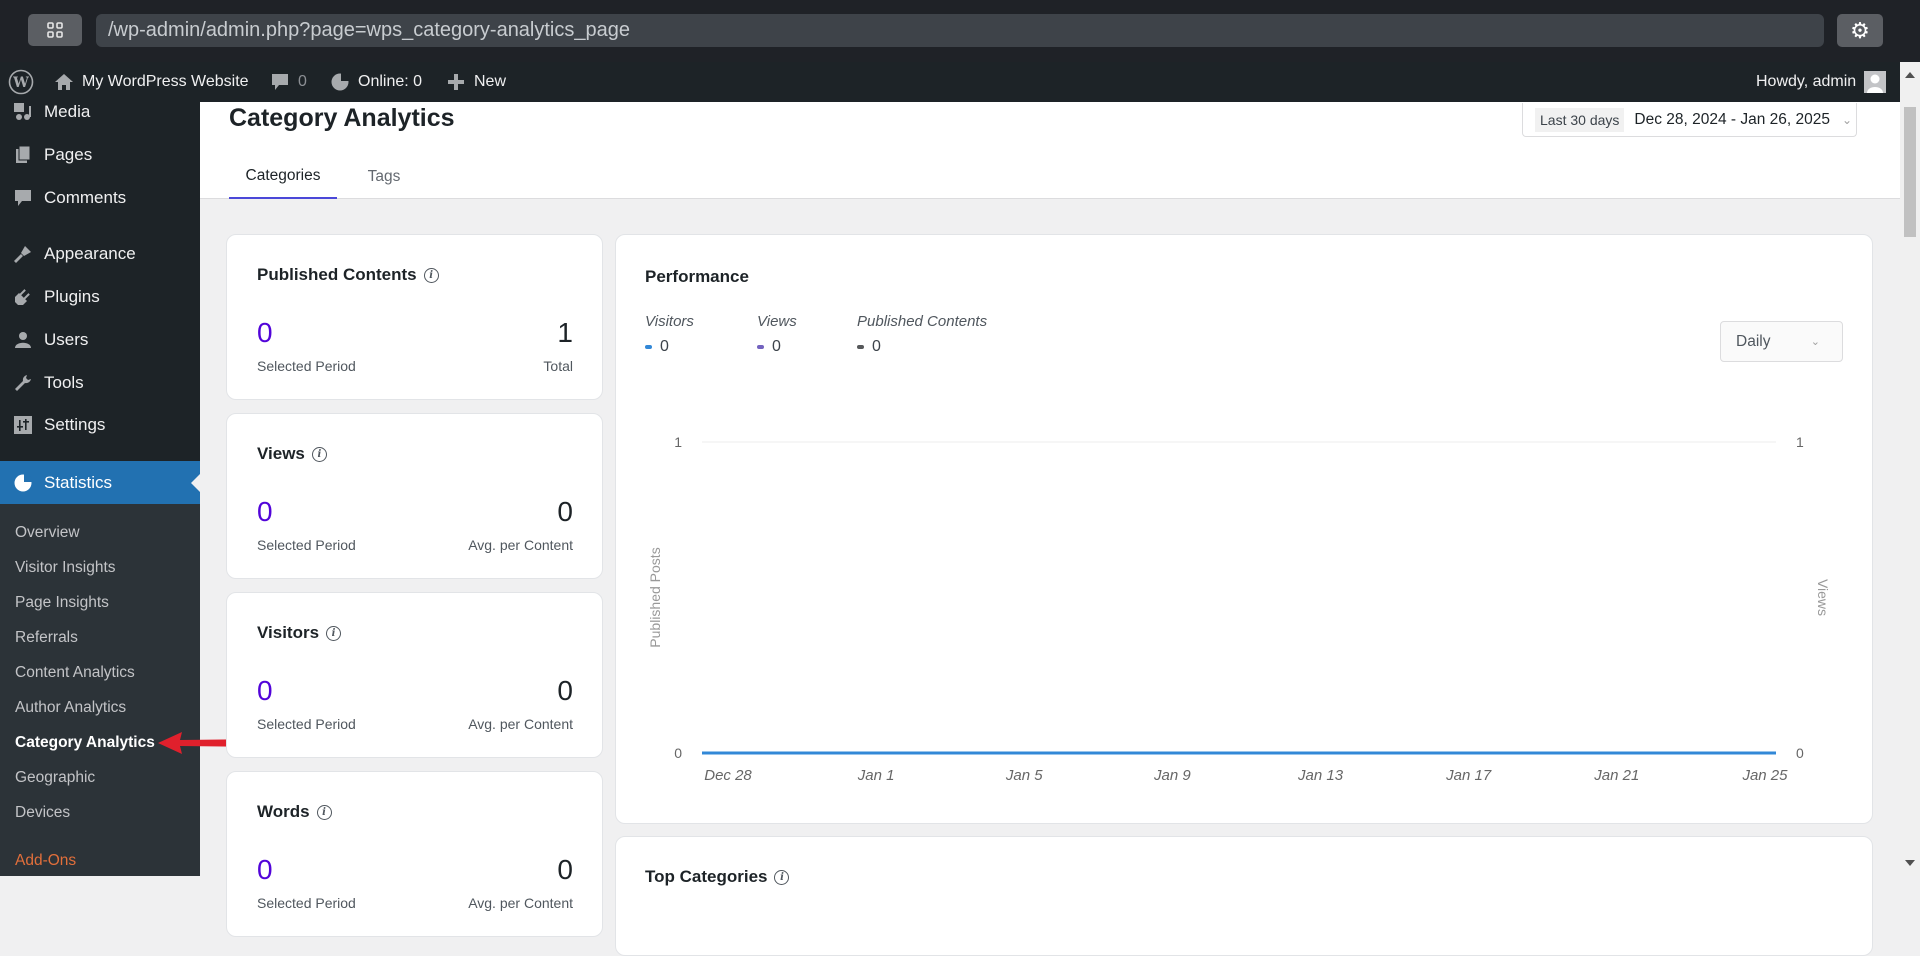 The width and height of the screenshot is (1920, 956). I want to click on submenu-geographic: Geographic, so click(55, 778).